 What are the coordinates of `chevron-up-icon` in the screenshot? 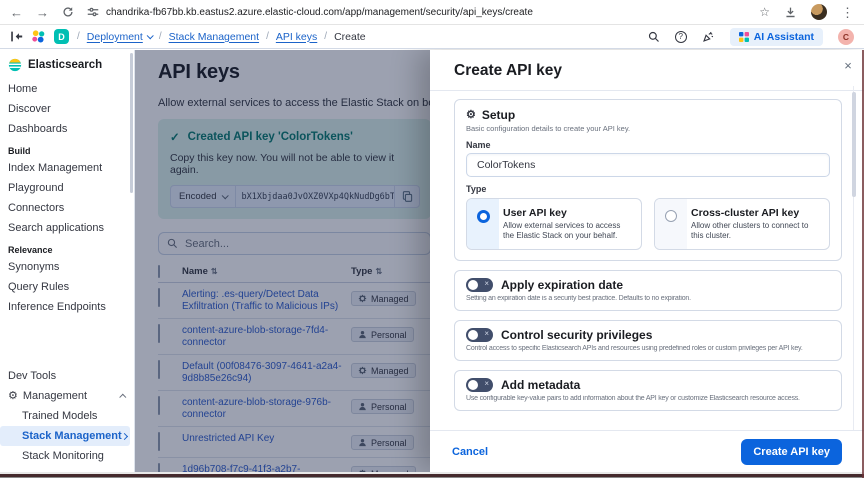 It's located at (123, 396).